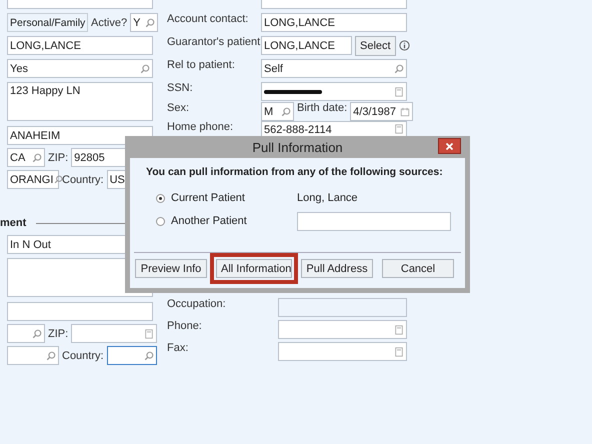 This screenshot has width=592, height=444. I want to click on field-label: Sex:, so click(178, 108).